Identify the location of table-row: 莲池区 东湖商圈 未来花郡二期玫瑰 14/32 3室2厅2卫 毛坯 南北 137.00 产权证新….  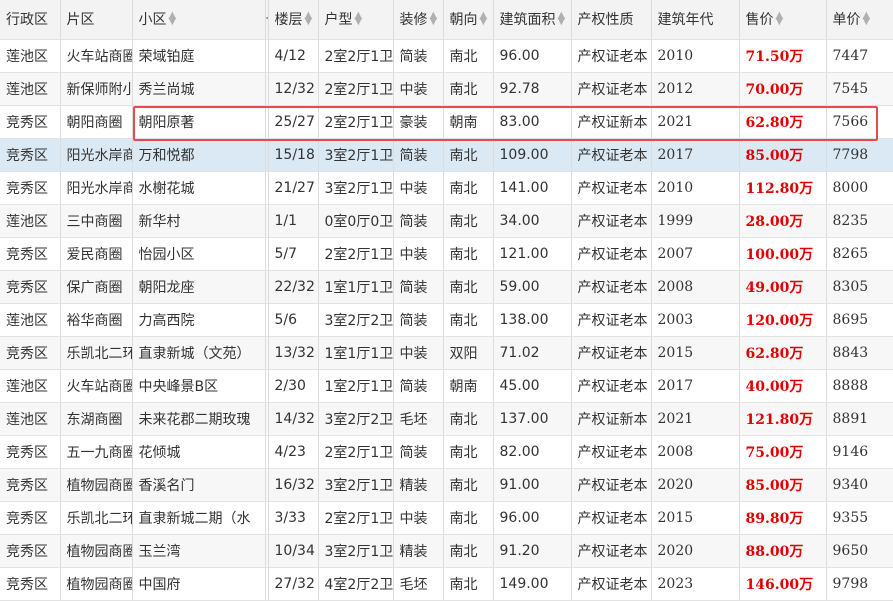
(446, 419).